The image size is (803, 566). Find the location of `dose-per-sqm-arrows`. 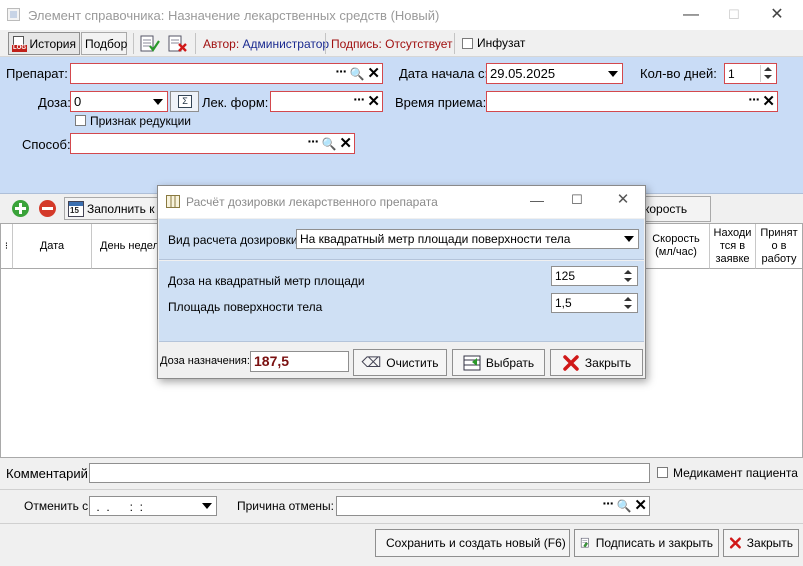

dose-per-sqm-arrows is located at coordinates (628, 276).